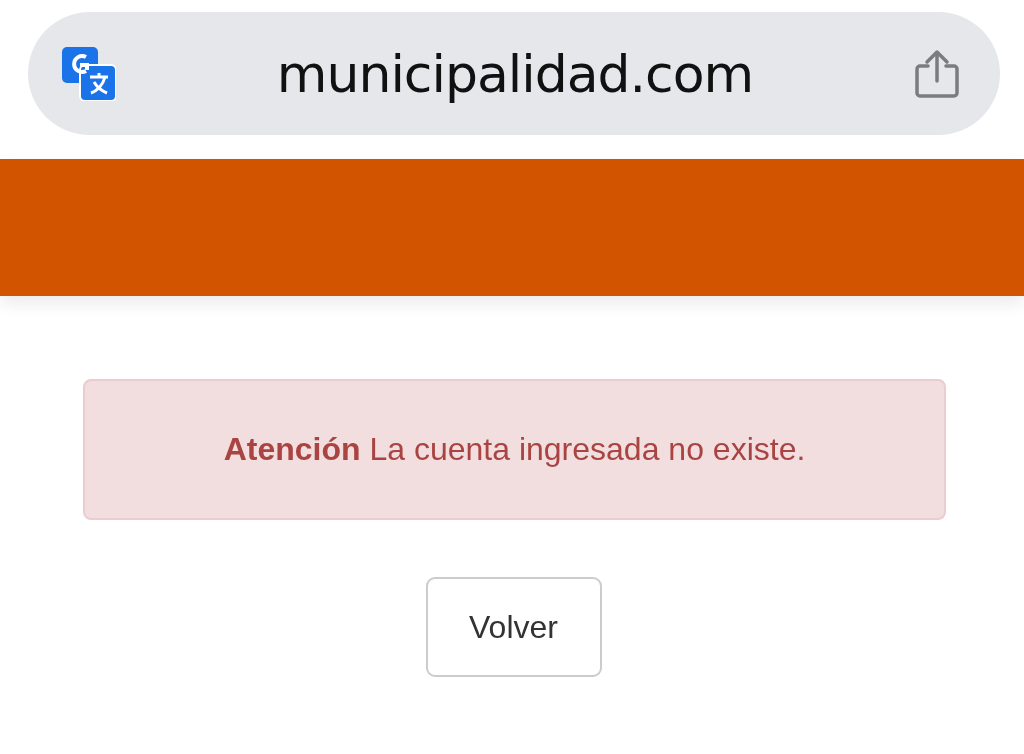 The width and height of the screenshot is (1024, 754). I want to click on share-icon, so click(937, 73).